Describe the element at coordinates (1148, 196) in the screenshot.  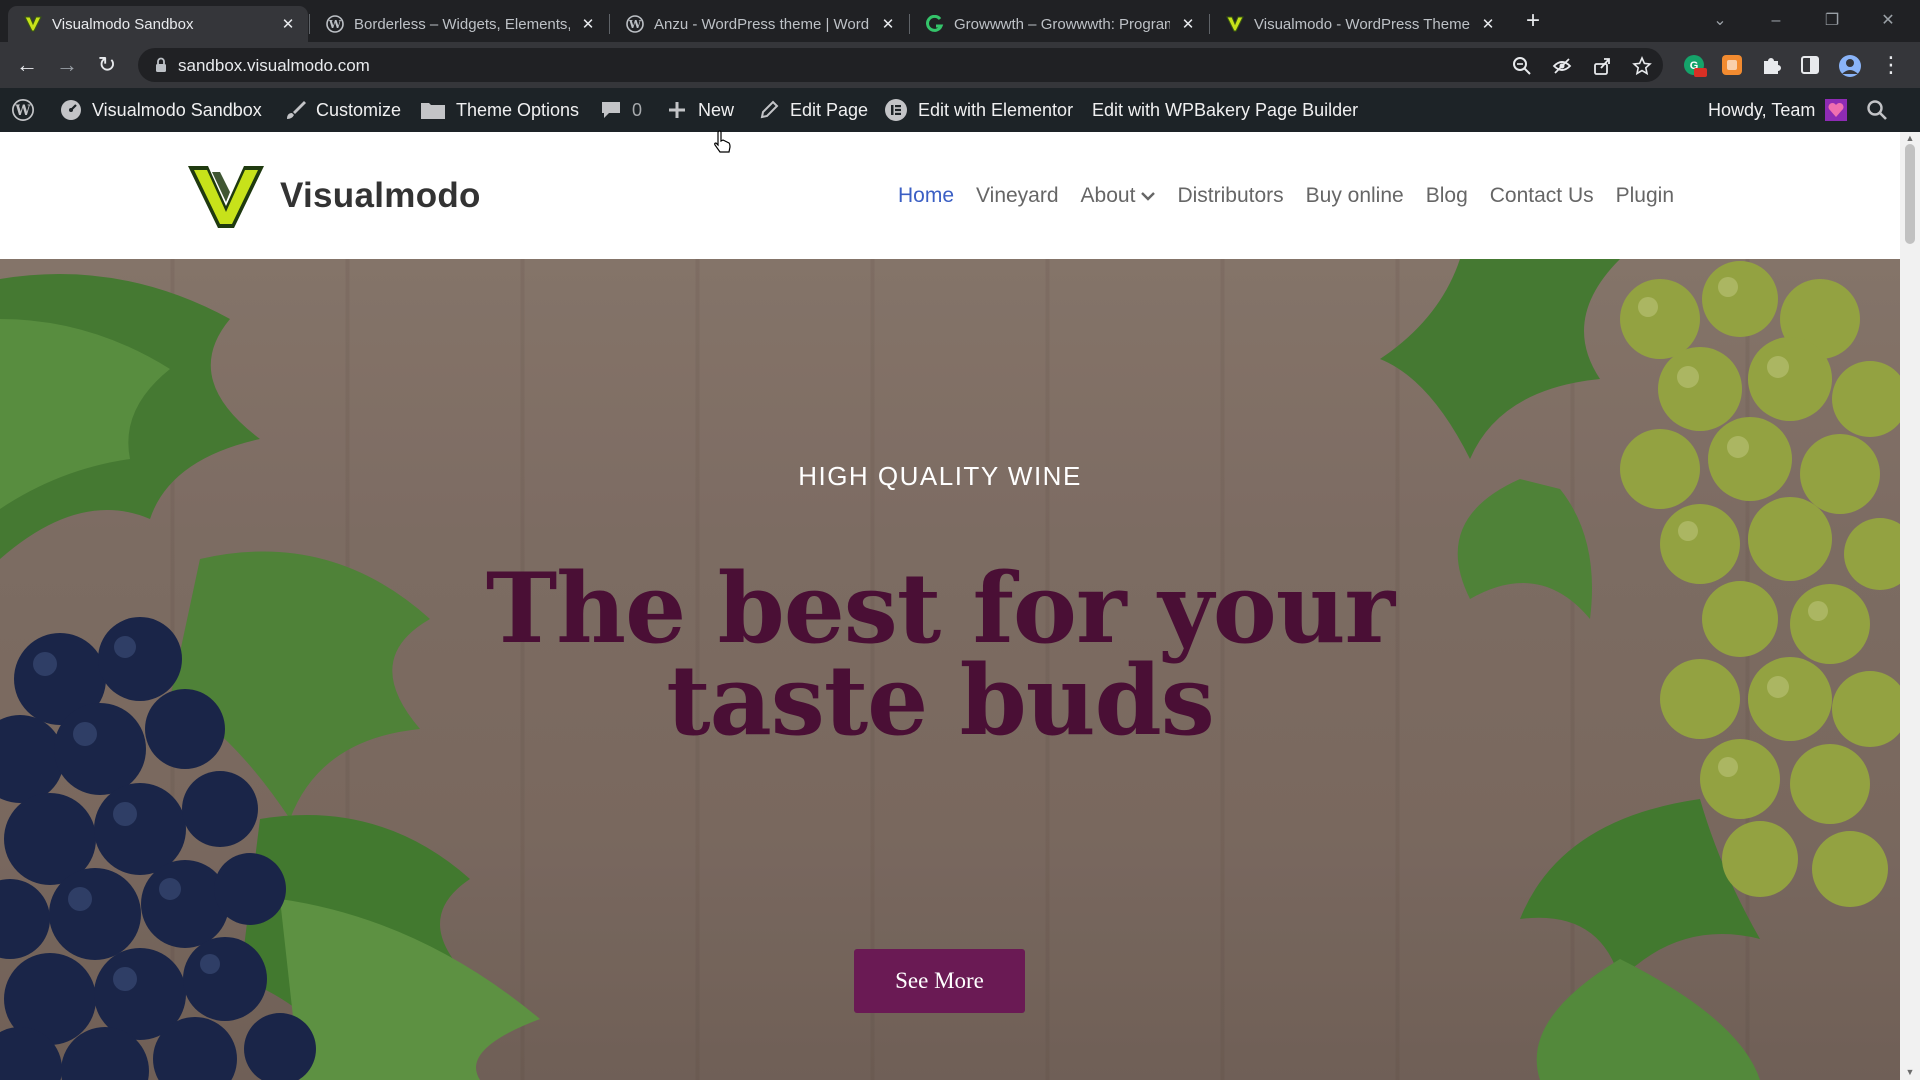
I see `chevron-down-icon` at that location.